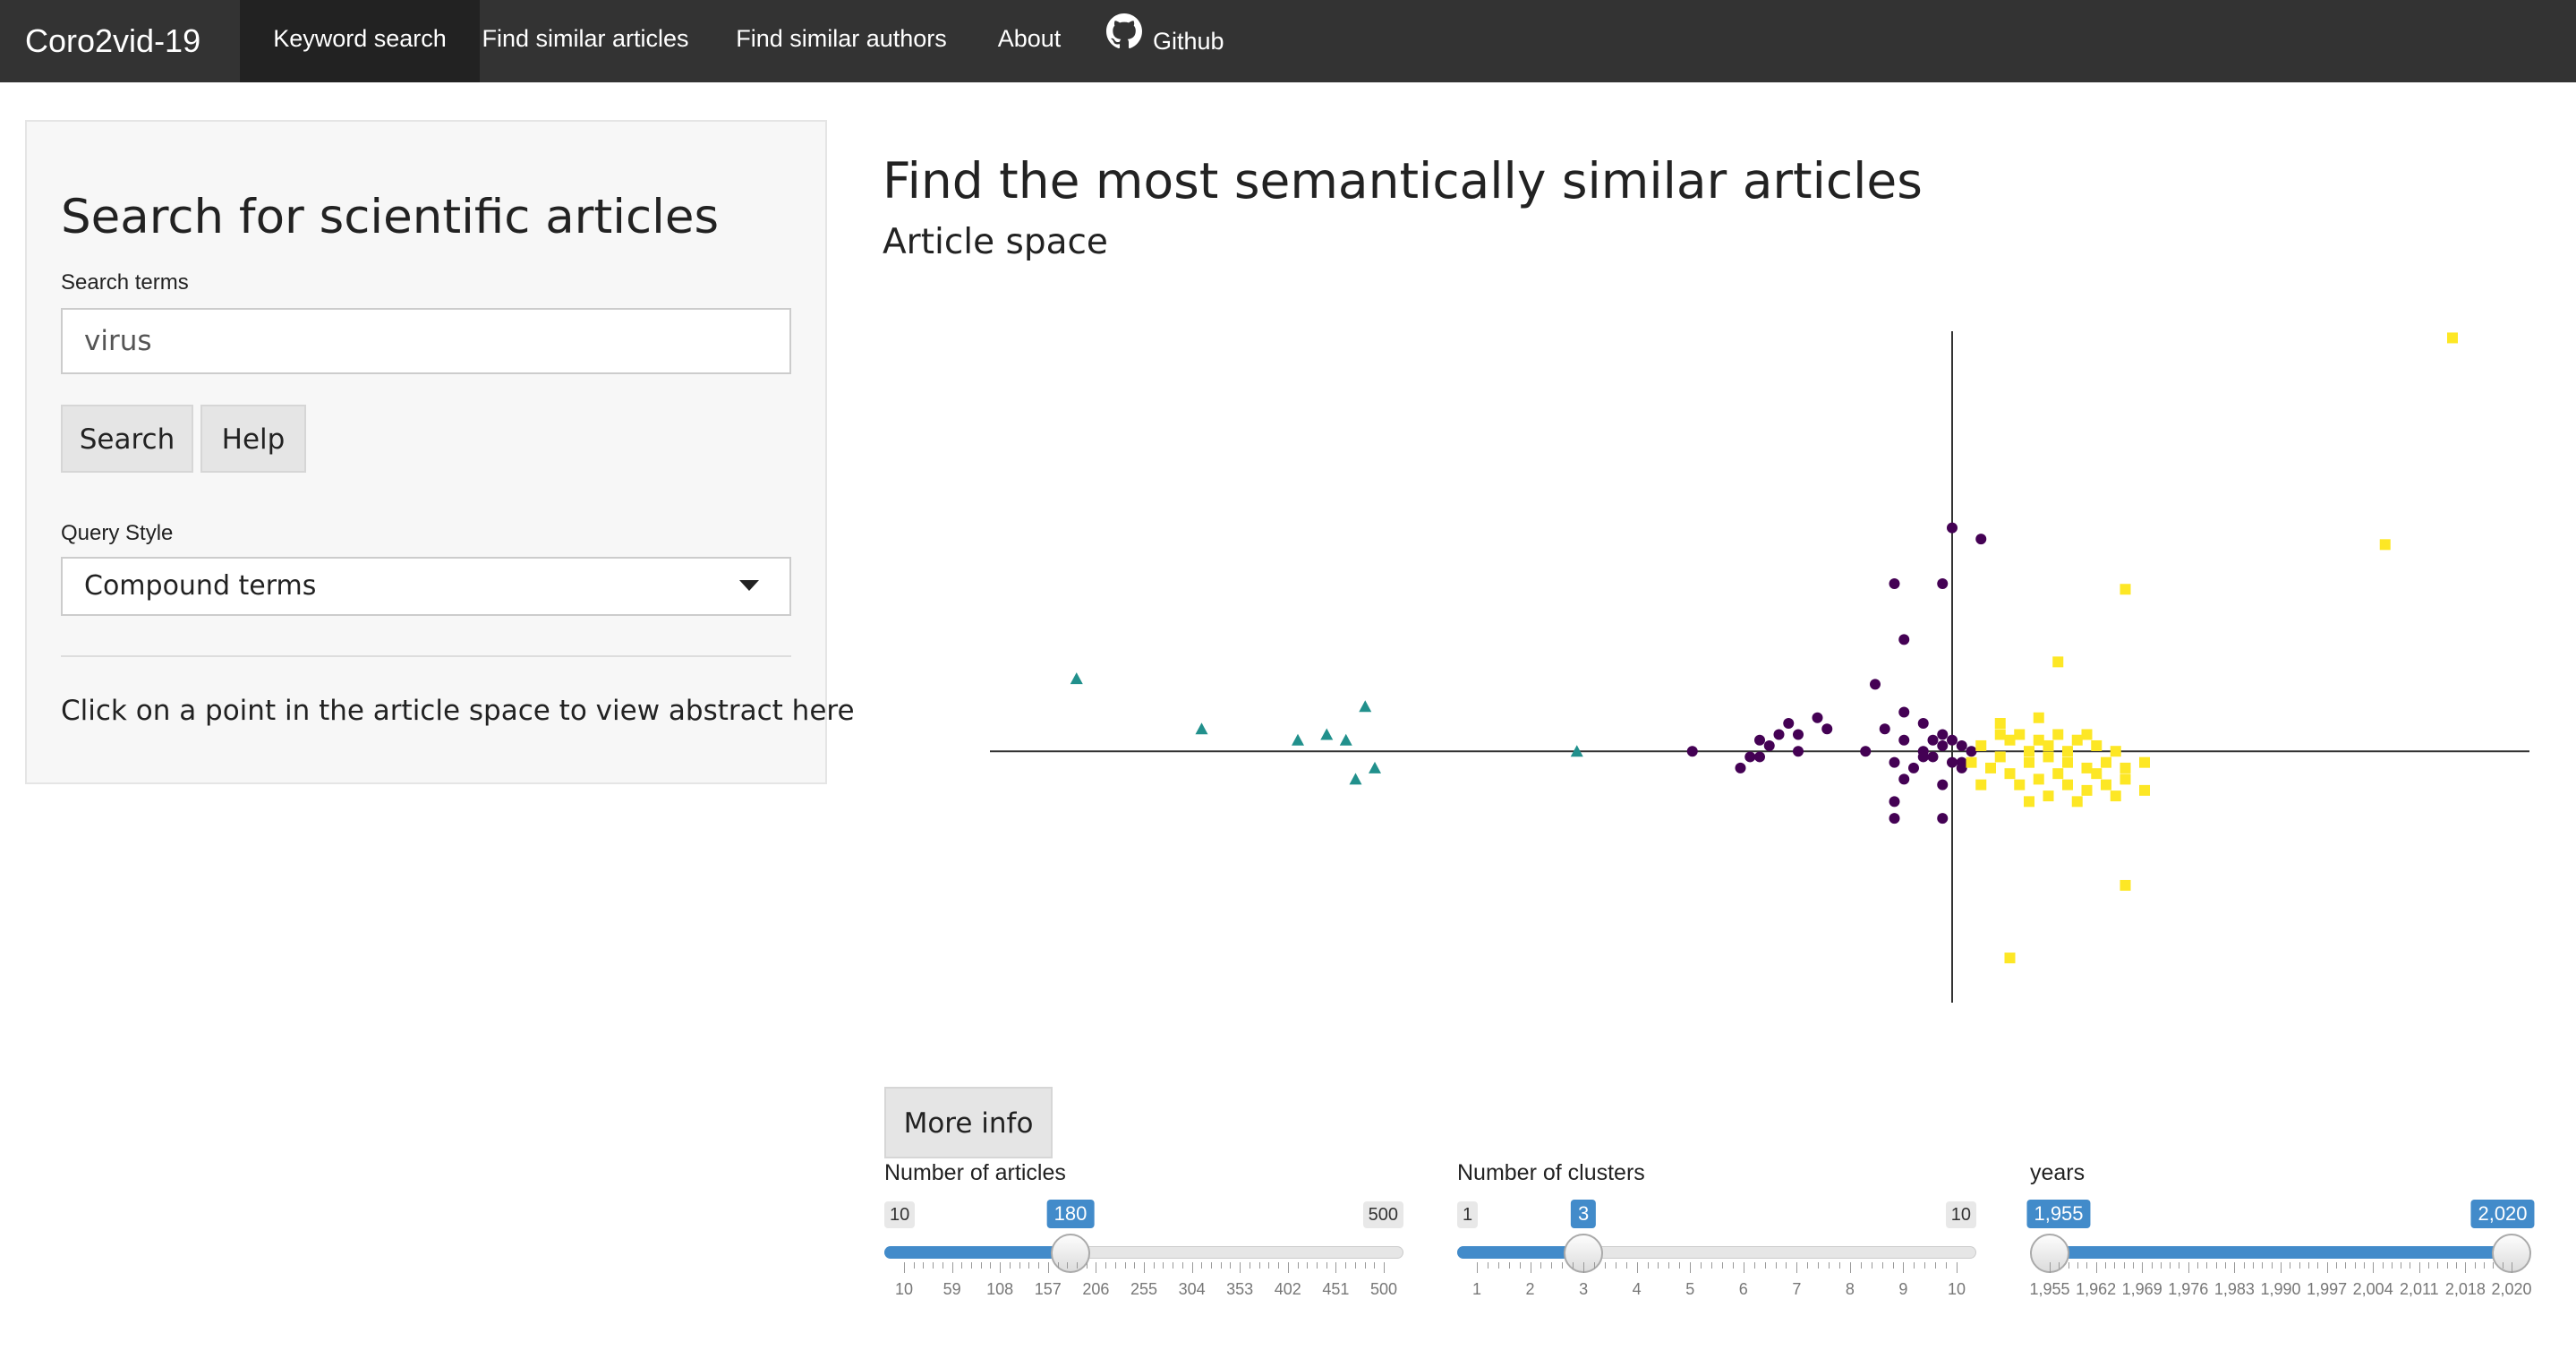 This screenshot has width=2576, height=1350. Describe the element at coordinates (1029, 41) in the screenshot. I see `nav-tab-about: About` at that location.